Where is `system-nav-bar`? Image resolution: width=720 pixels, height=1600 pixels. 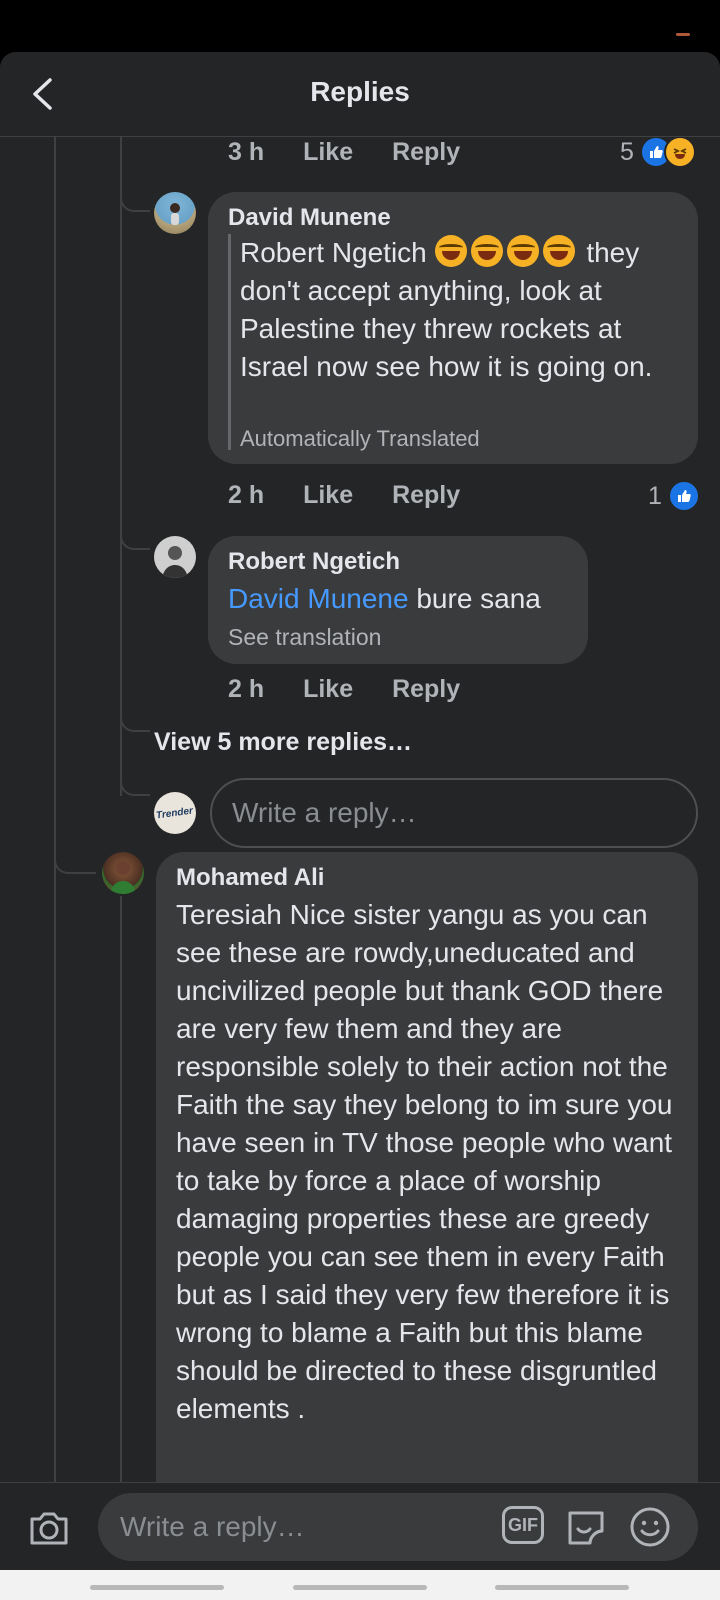
system-nav-bar is located at coordinates (360, 1585).